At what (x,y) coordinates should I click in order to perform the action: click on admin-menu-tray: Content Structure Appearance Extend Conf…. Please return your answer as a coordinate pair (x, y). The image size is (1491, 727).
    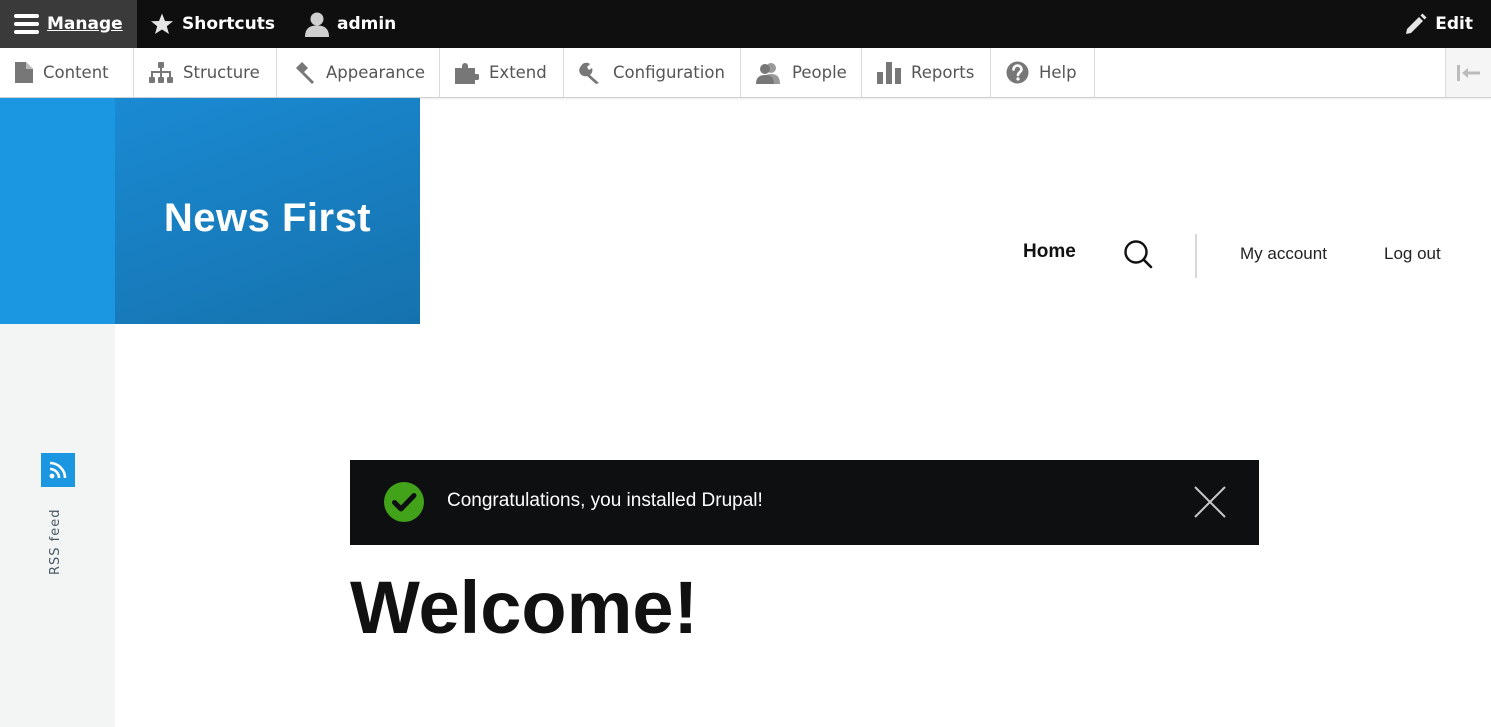
    Looking at the image, I should click on (745, 73).